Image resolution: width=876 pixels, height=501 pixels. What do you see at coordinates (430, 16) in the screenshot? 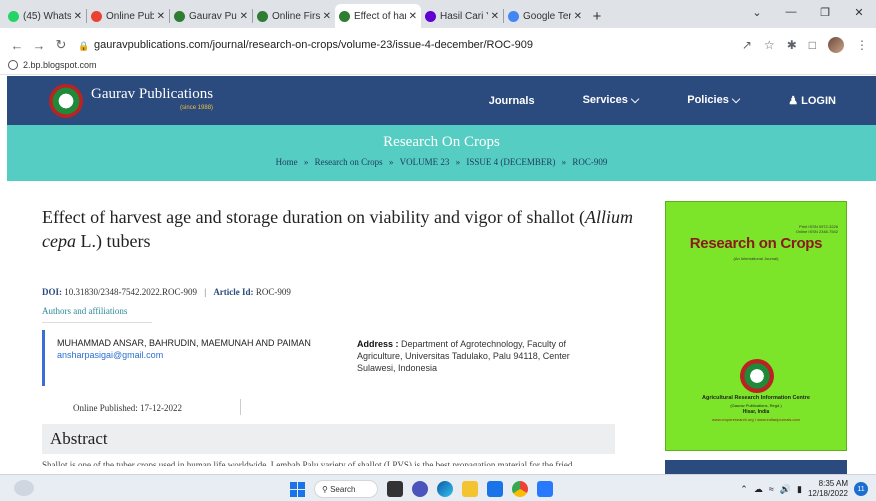
I see `yahoo-icon` at bounding box center [430, 16].